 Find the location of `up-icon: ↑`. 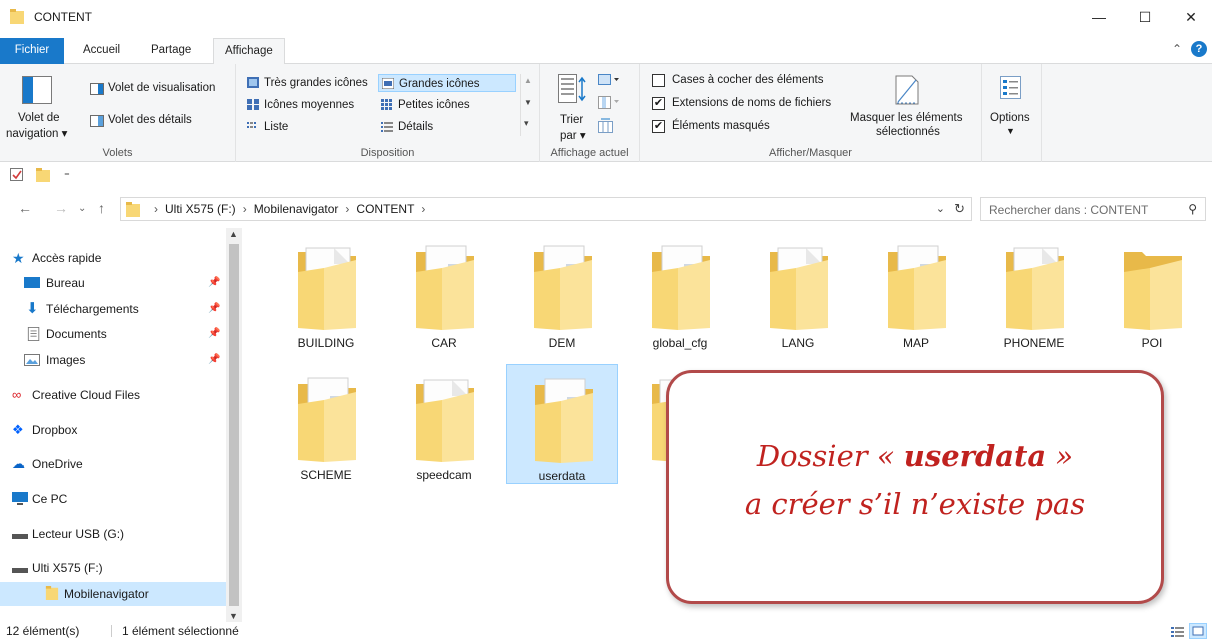

up-icon: ↑ is located at coordinates (101, 208).